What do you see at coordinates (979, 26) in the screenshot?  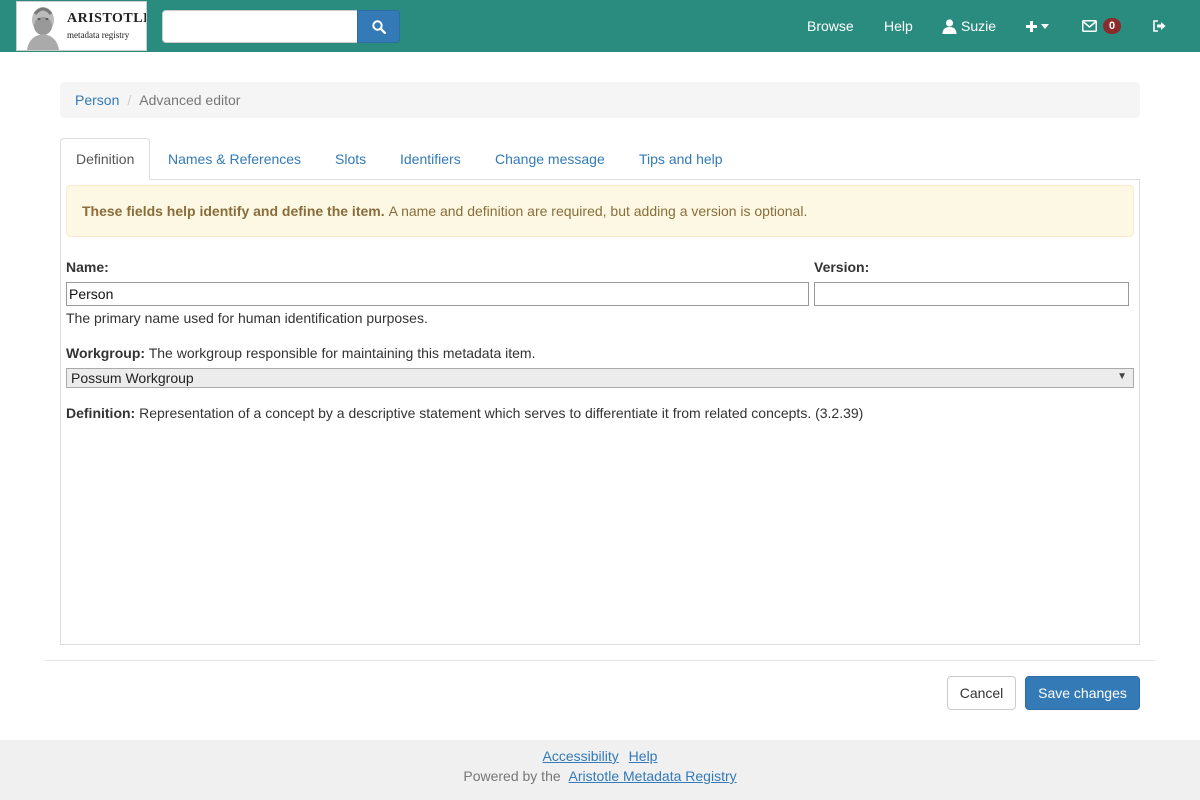 I see `user-name: Suzie` at bounding box center [979, 26].